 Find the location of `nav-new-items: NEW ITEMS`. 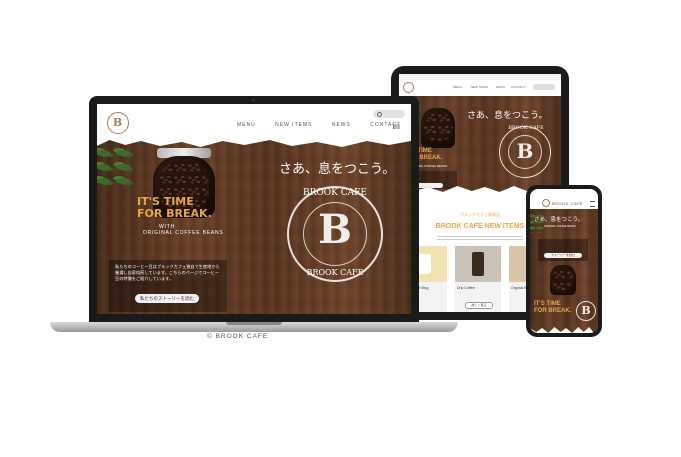

nav-new-items: NEW ITEMS is located at coordinates (293, 125).